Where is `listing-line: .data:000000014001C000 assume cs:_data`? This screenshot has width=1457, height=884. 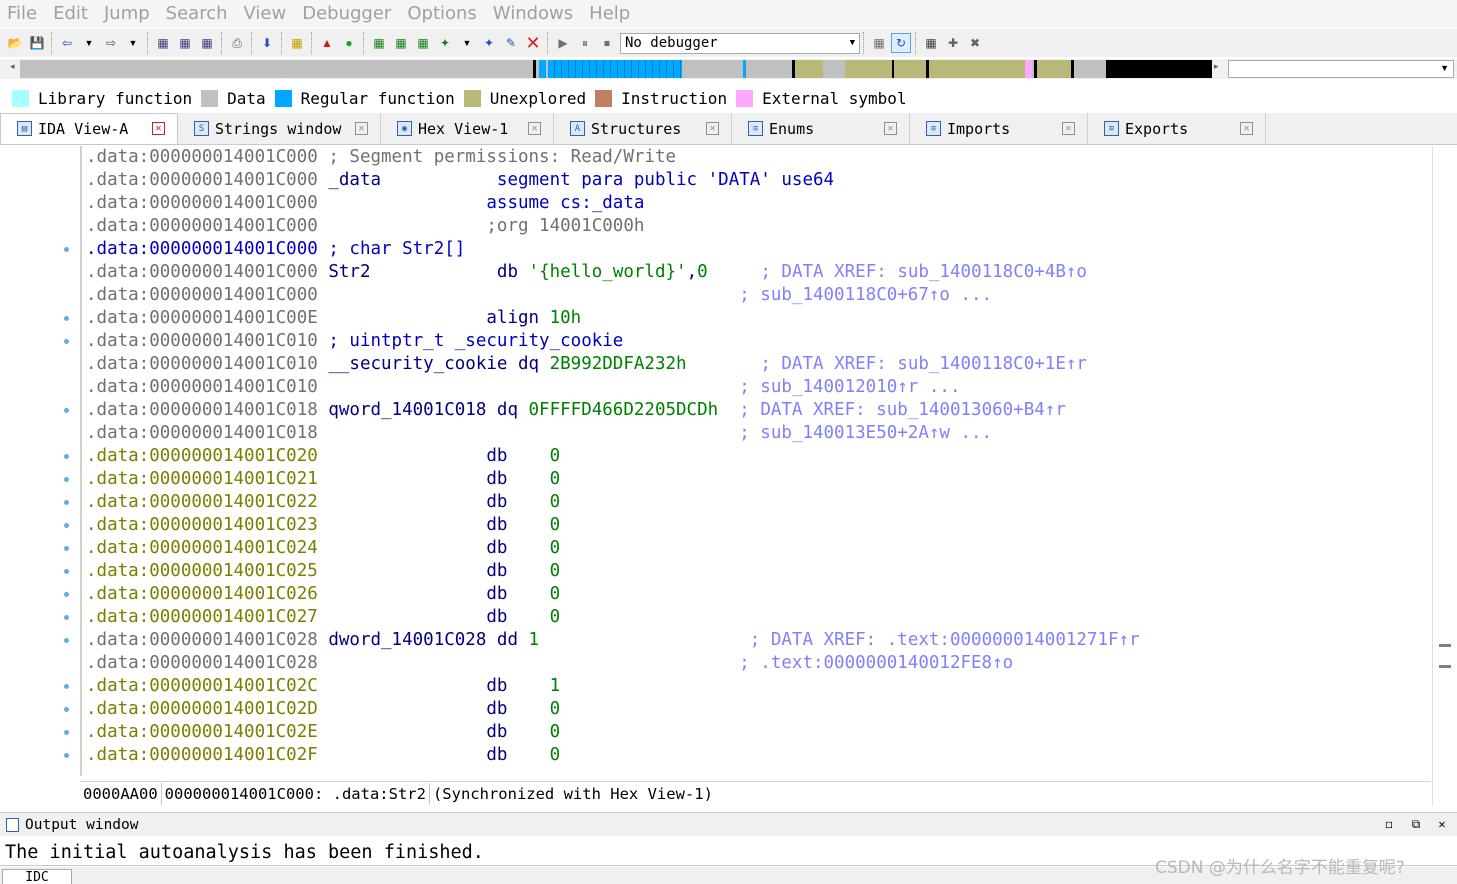
listing-line: .data:000000014001C000 assume cs:_data is located at coordinates (365, 203).